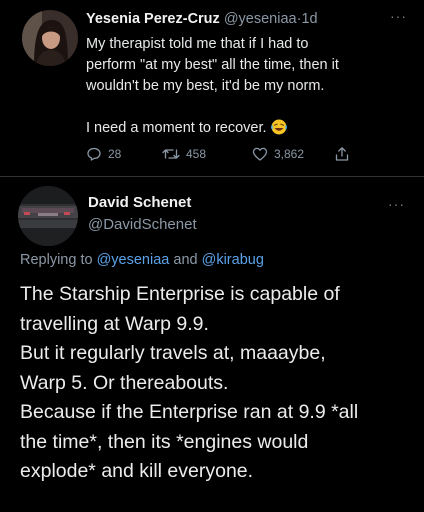 The height and width of the screenshot is (512, 424). I want to click on share-button, so click(342, 154).